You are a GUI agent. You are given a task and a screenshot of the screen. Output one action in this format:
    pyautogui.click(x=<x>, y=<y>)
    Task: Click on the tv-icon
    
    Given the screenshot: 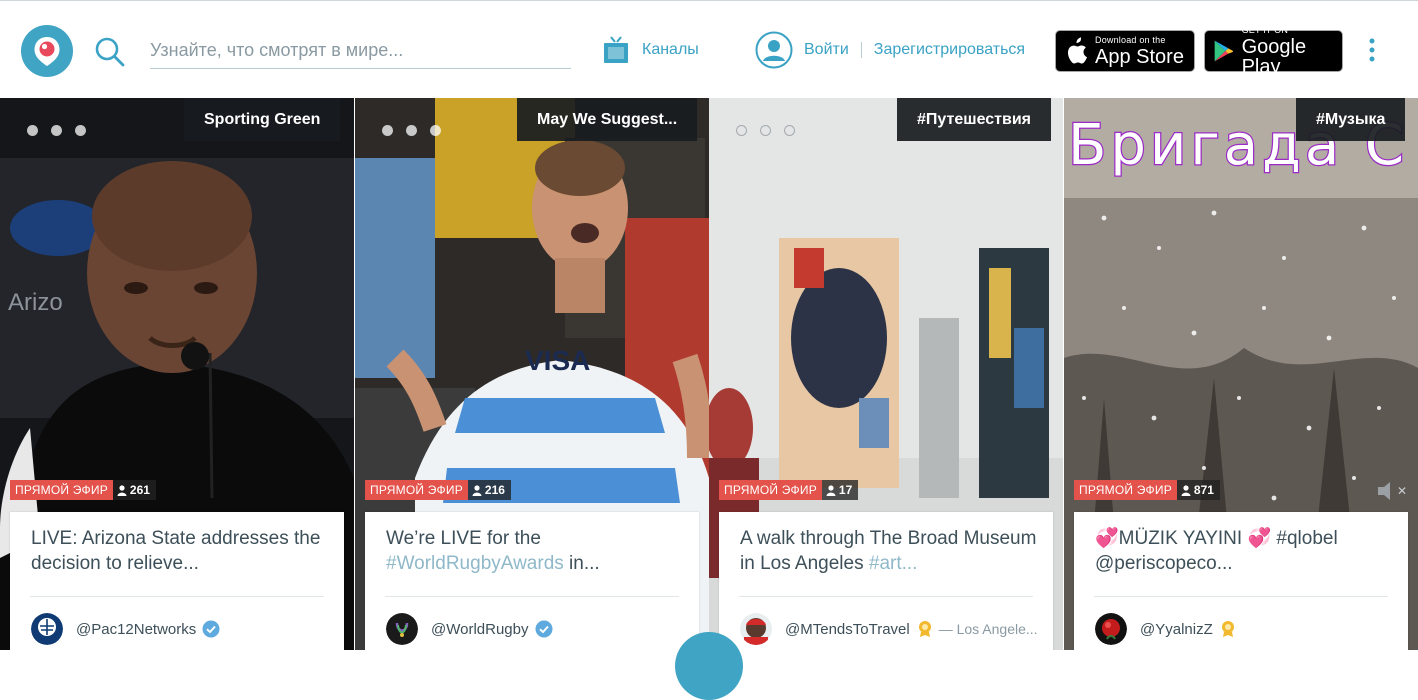 What is the action you would take?
    pyautogui.click(x=616, y=49)
    